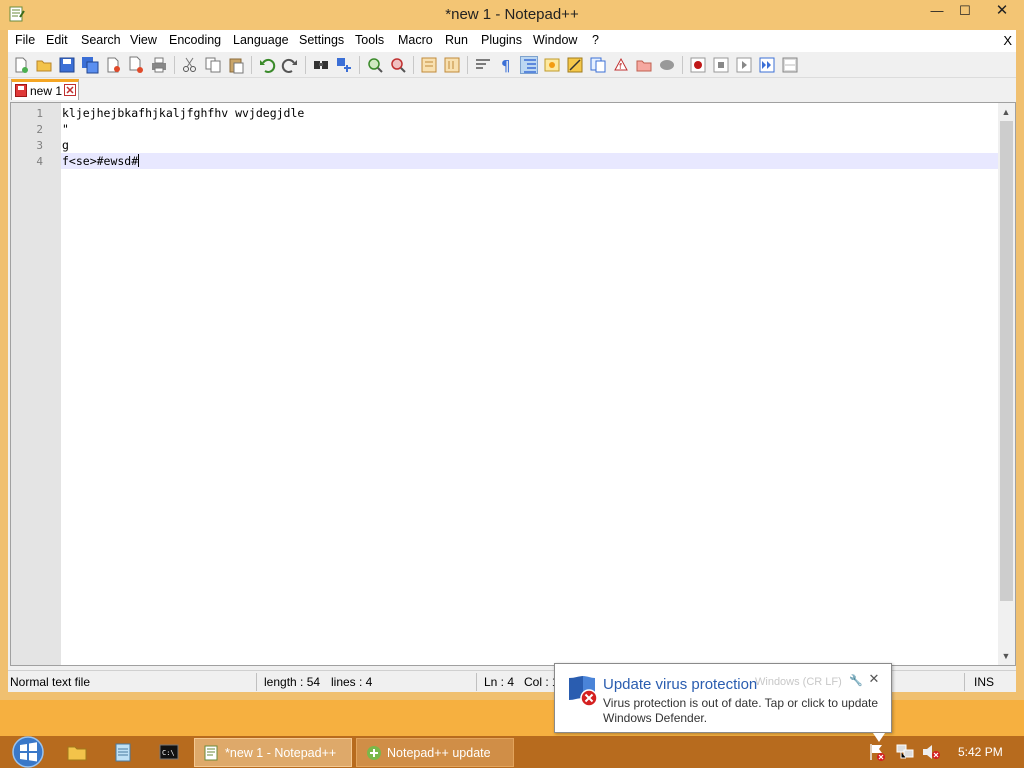  What do you see at coordinates (44, 65) in the screenshot?
I see `open-file-icon` at bounding box center [44, 65].